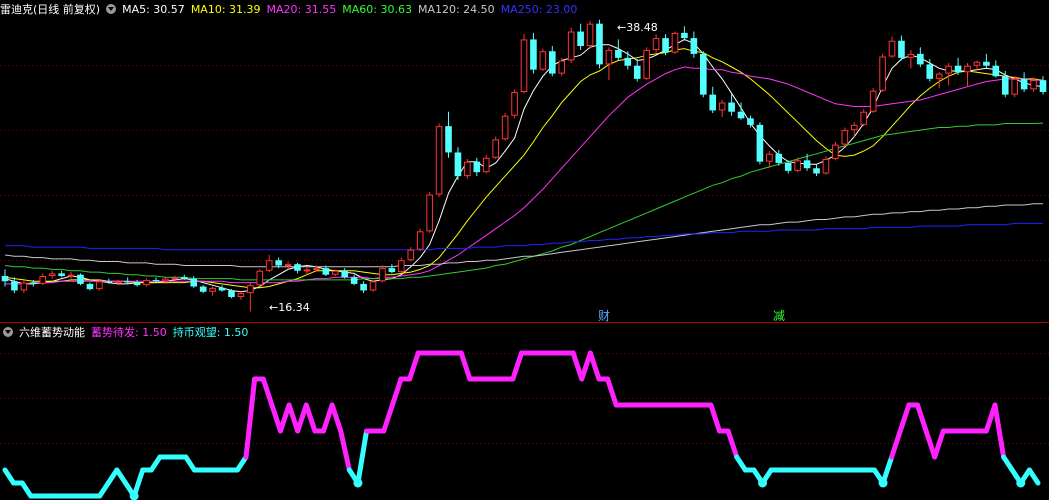  I want to click on earnings-marker: 财, so click(604, 316).